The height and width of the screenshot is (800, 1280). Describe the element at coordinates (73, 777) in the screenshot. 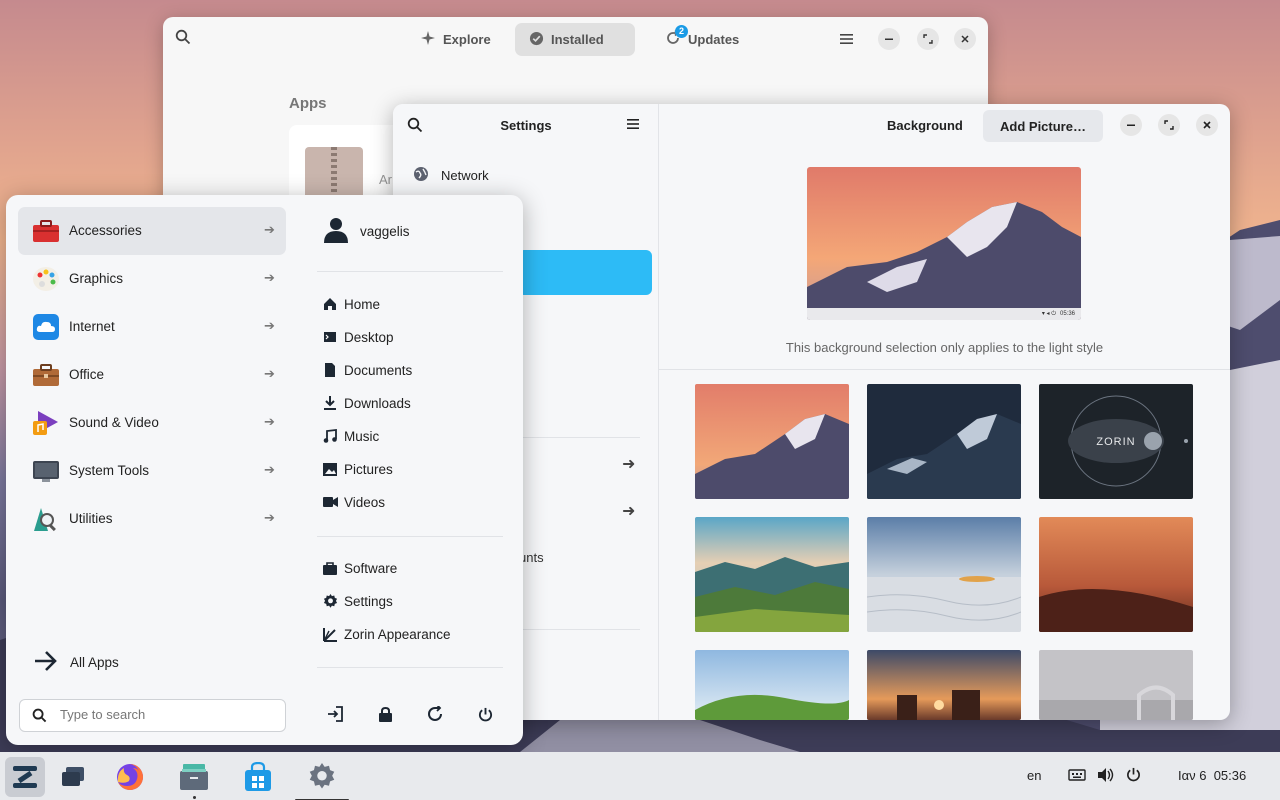

I see `workspaces-icon` at that location.